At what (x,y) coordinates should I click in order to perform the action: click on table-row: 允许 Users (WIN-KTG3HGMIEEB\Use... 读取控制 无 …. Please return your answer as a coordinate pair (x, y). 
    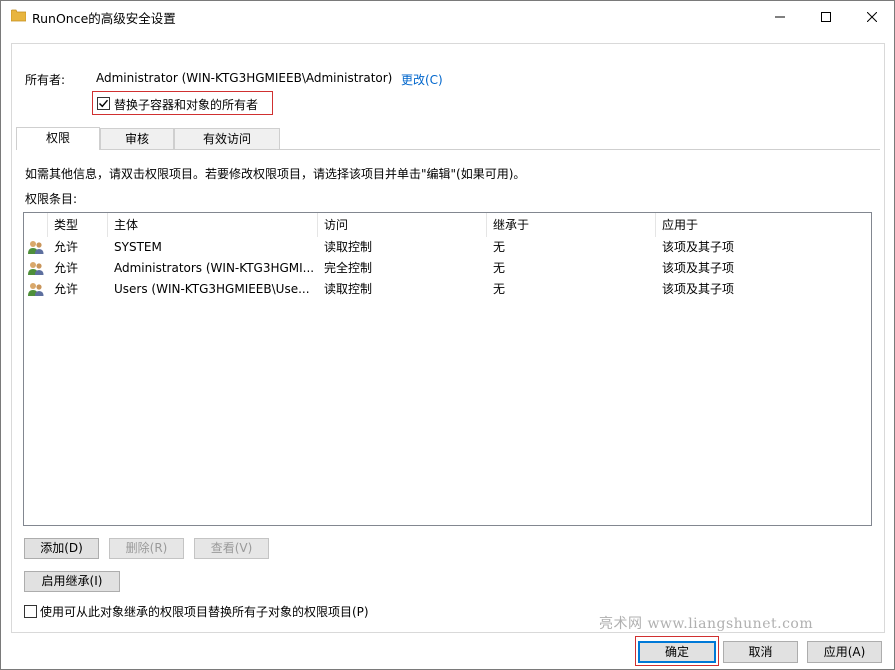
    Looking at the image, I should click on (447, 289).